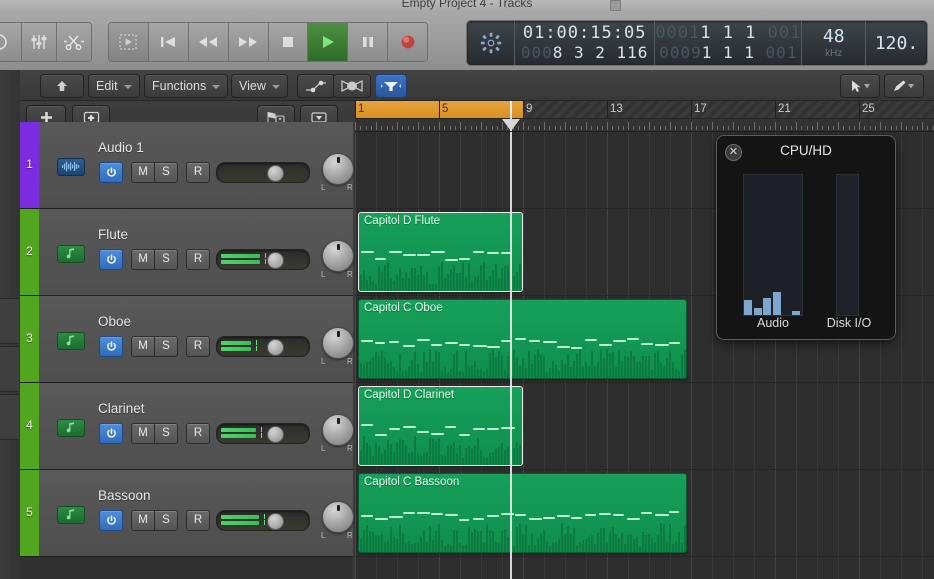  What do you see at coordinates (316, 86) in the screenshot?
I see `automation-button` at bounding box center [316, 86].